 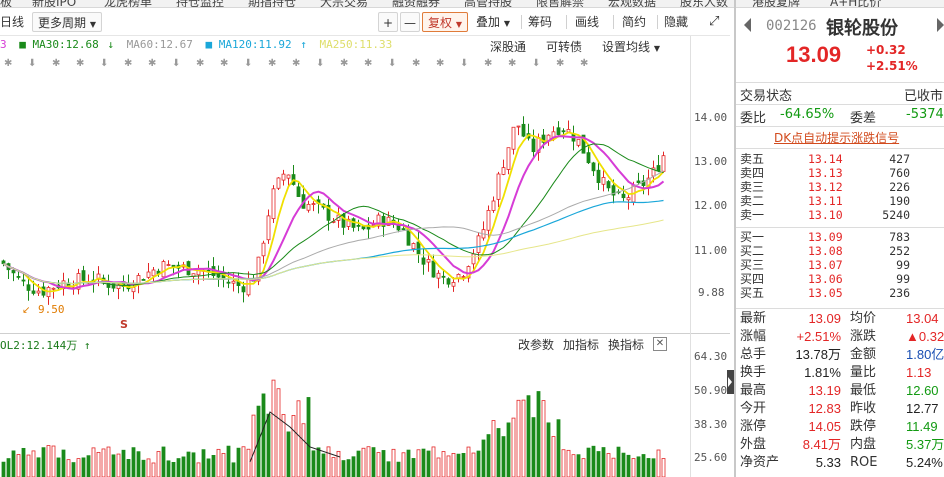 What do you see at coordinates (676, 22) in the screenshot?
I see `hide-button: 隐藏` at bounding box center [676, 22].